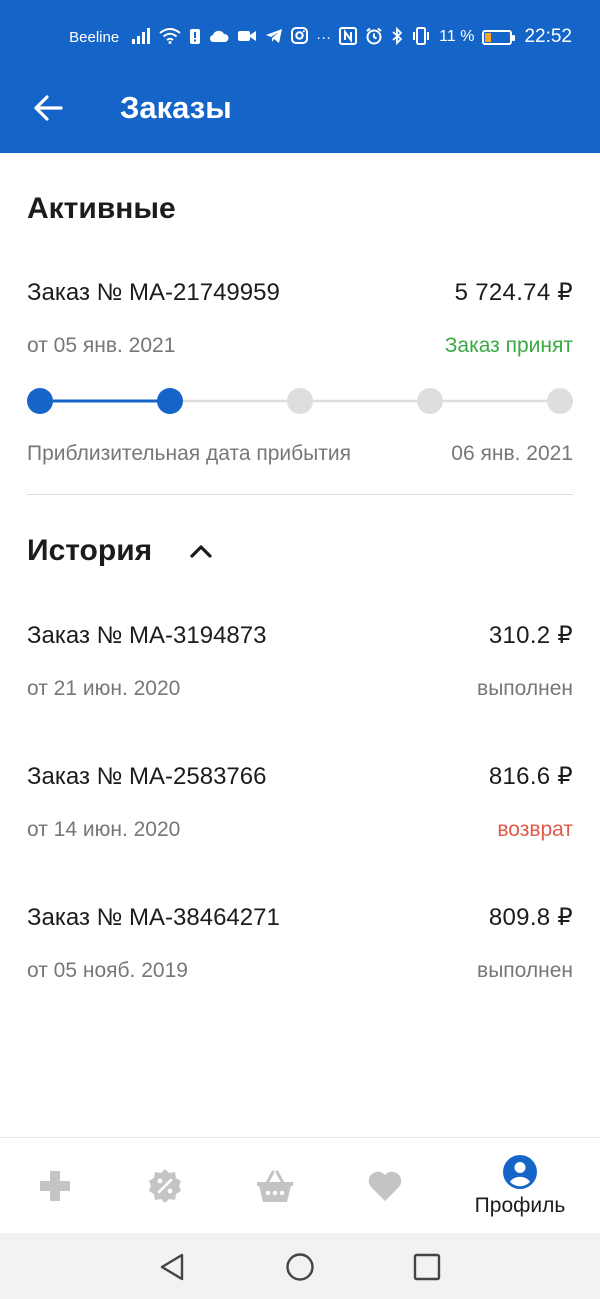 The width and height of the screenshot is (600, 1299). I want to click on nav-item-cart, so click(275, 1186).